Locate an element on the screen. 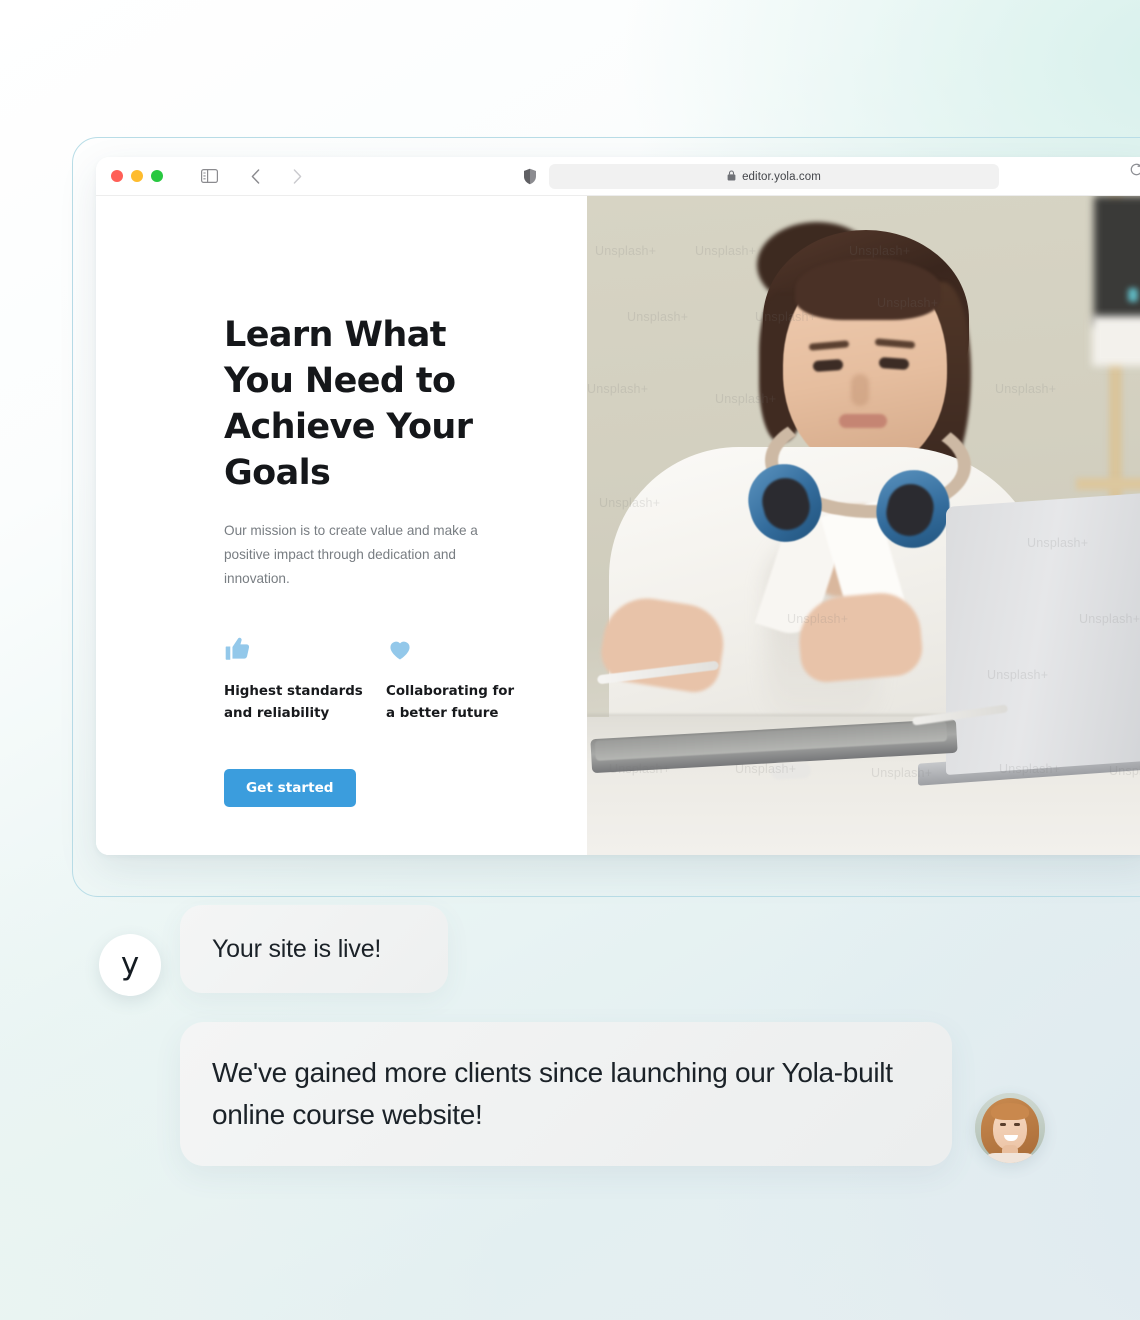 This screenshot has height=1320, width=1140. heart-icon is located at coordinates (467, 650).